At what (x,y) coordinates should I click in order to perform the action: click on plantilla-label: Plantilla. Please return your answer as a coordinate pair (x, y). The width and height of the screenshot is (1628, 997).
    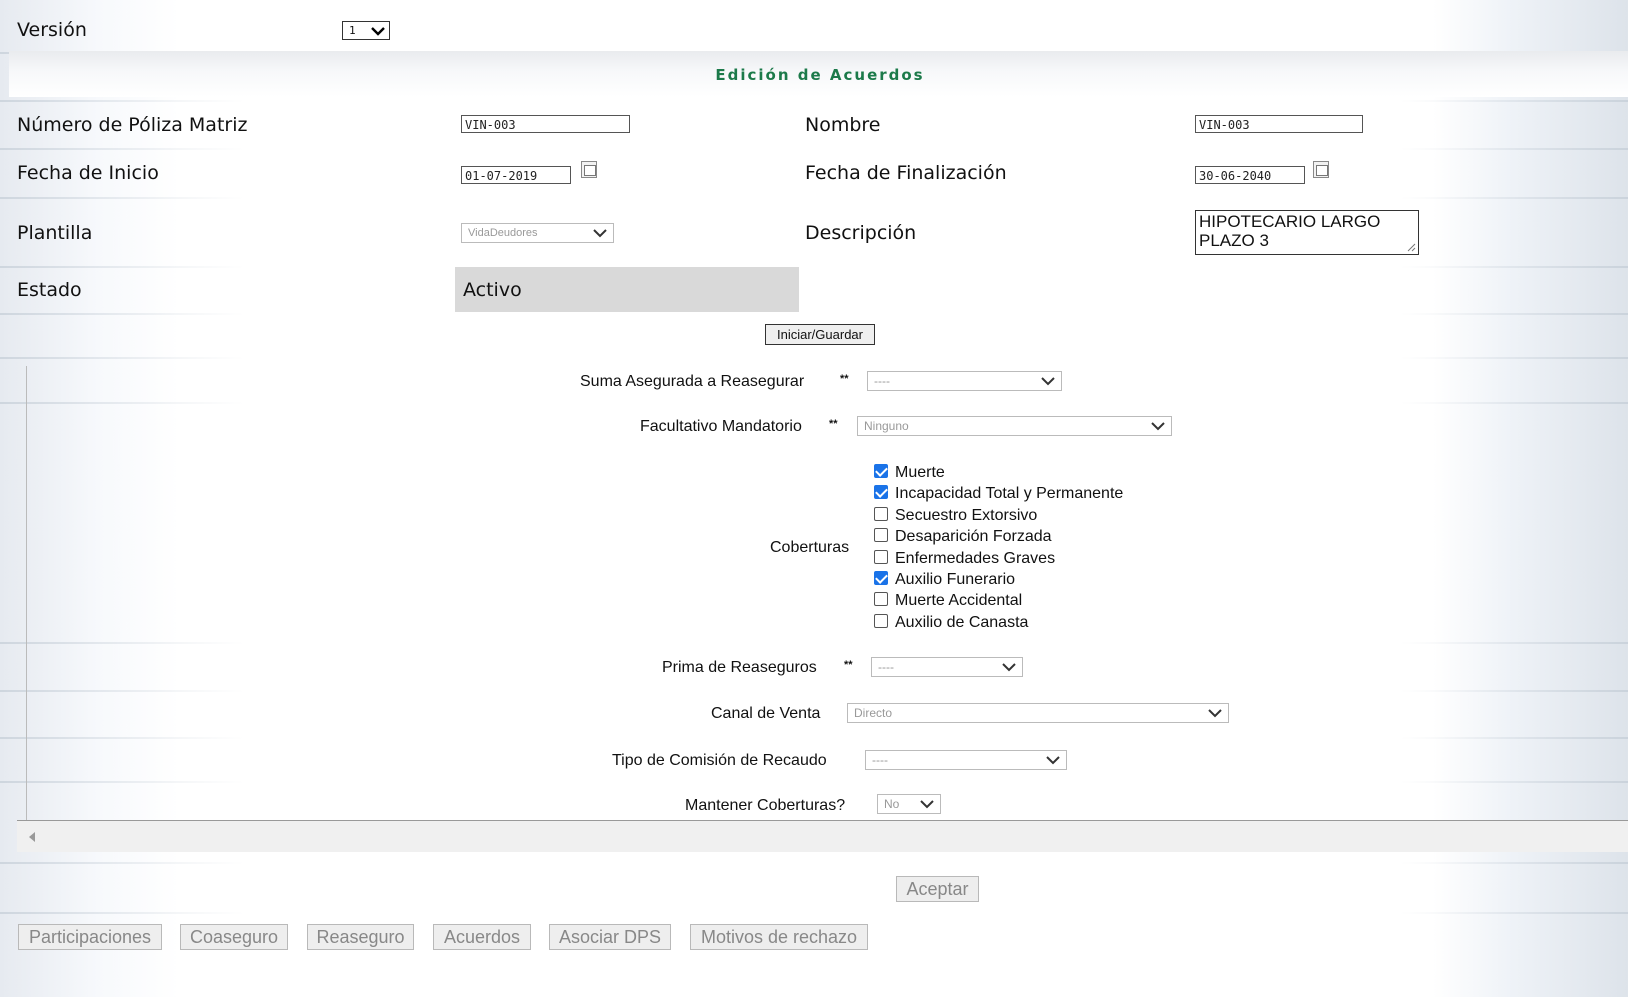
    Looking at the image, I should click on (55, 233).